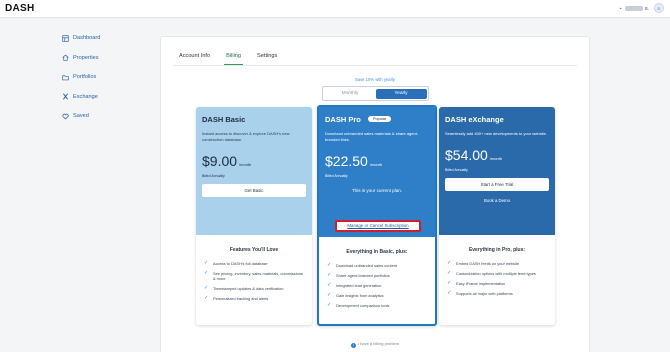 The width and height of the screenshot is (670, 352). What do you see at coordinates (360, 295) in the screenshot?
I see `feature-text: Gain insights from analytics` at bounding box center [360, 295].